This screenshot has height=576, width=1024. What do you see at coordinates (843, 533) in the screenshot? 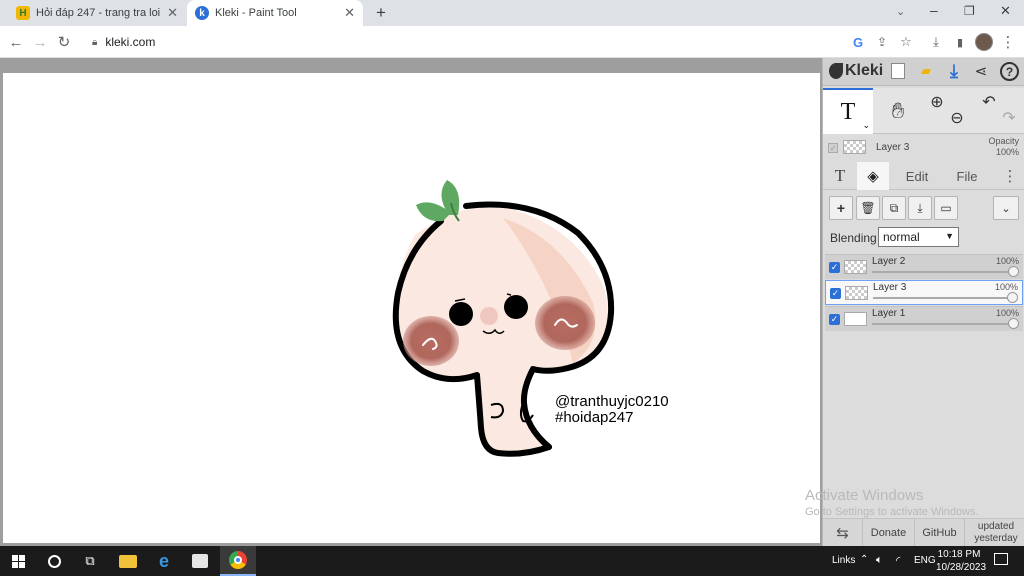
I see `swap-sides-icon: ⇆` at bounding box center [843, 533].